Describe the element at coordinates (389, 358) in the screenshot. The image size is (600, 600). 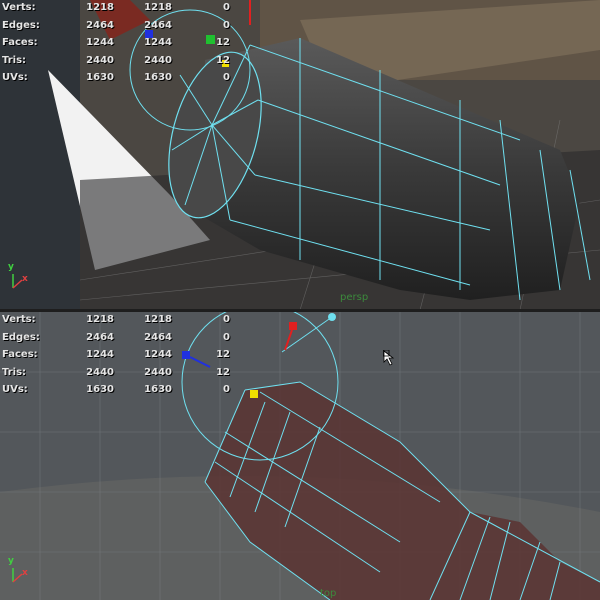
I see `select-cursor-icon` at that location.